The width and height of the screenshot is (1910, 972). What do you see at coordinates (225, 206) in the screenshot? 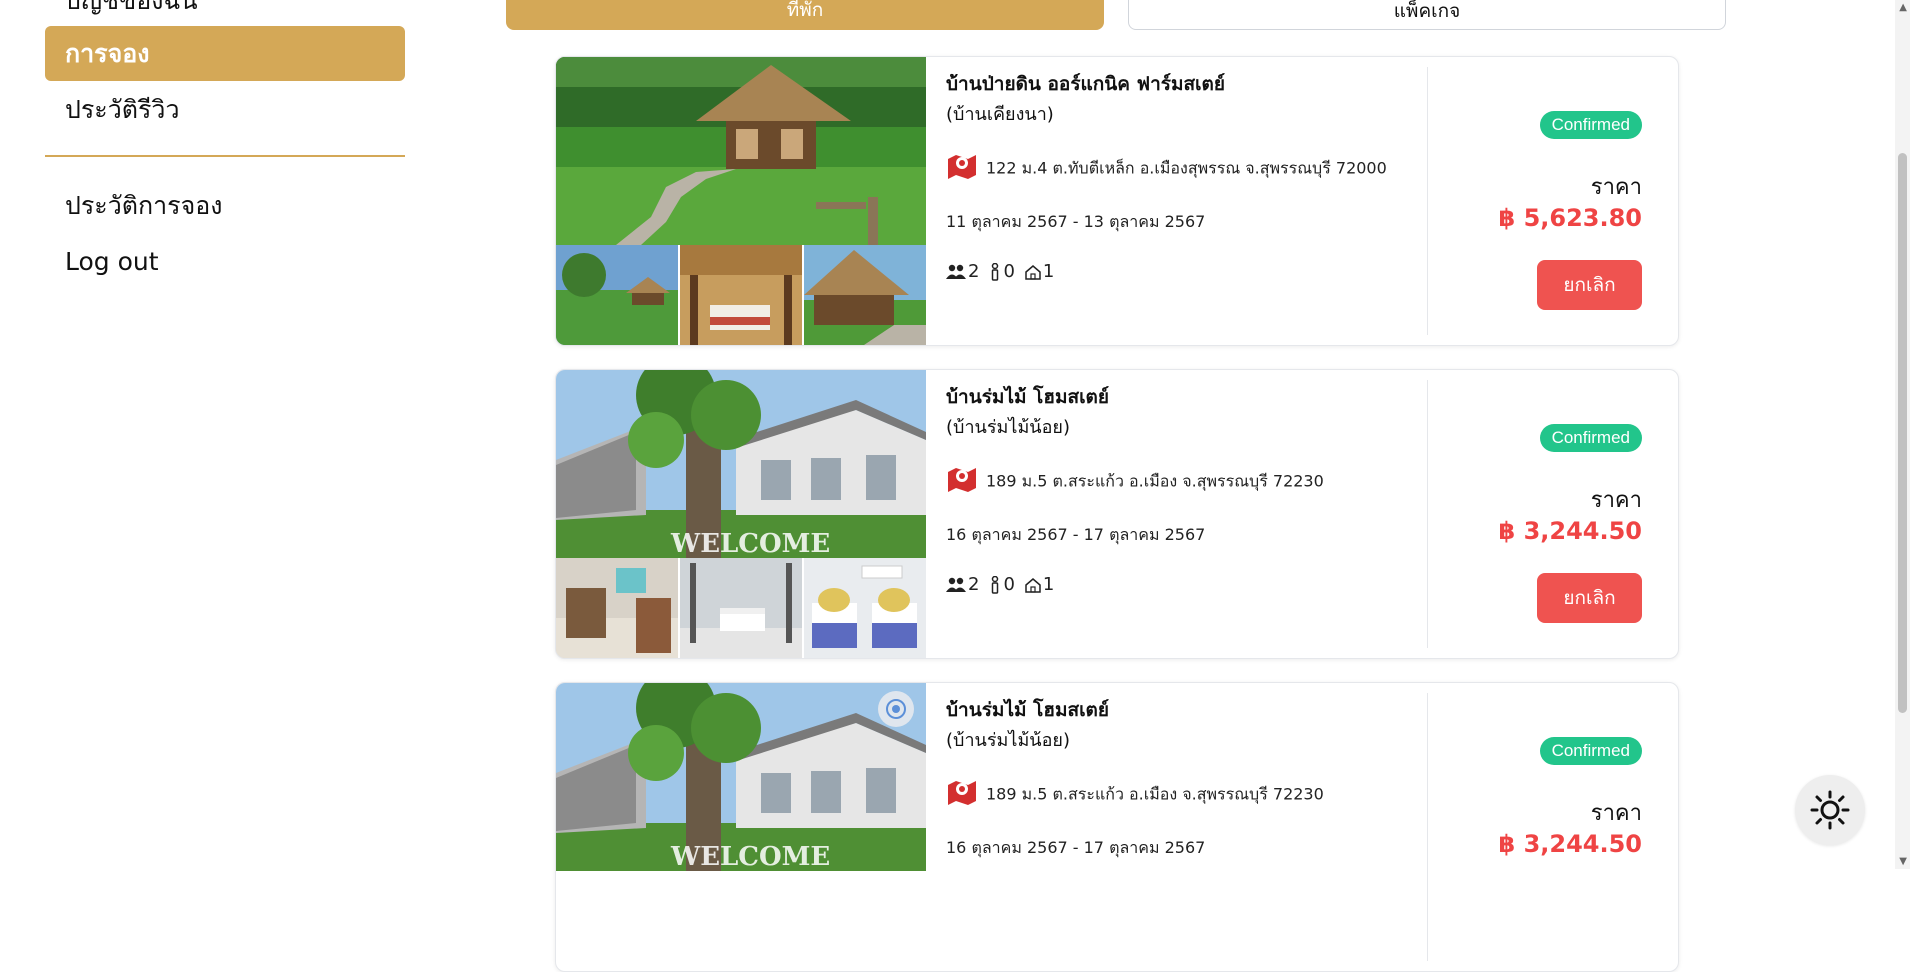
I see `sidebar-item-booking-history: ประวัติการจอง` at bounding box center [225, 206].